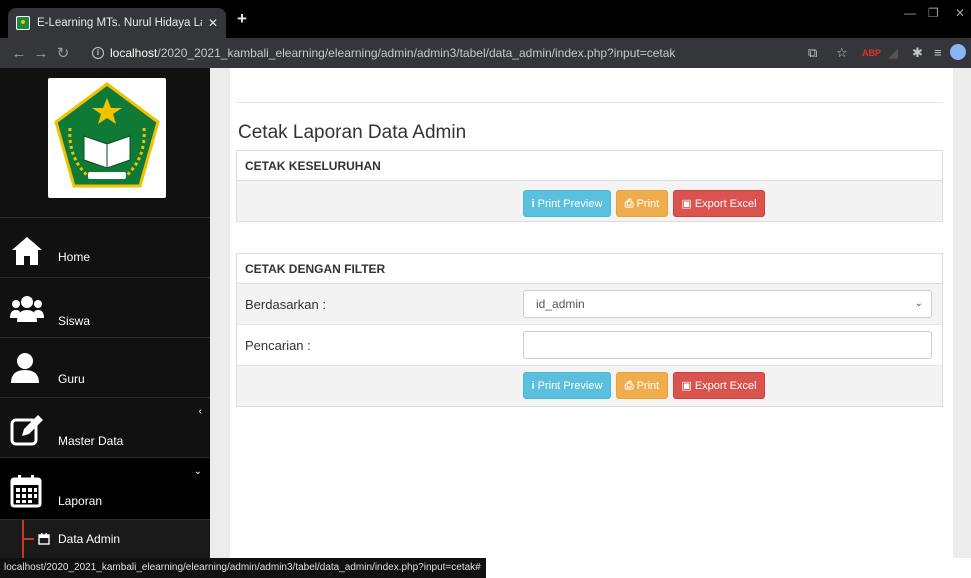 Image resolution: width=971 pixels, height=578 pixels. Describe the element at coordinates (19, 53) in the screenshot. I see `back-icon: ←` at that location.